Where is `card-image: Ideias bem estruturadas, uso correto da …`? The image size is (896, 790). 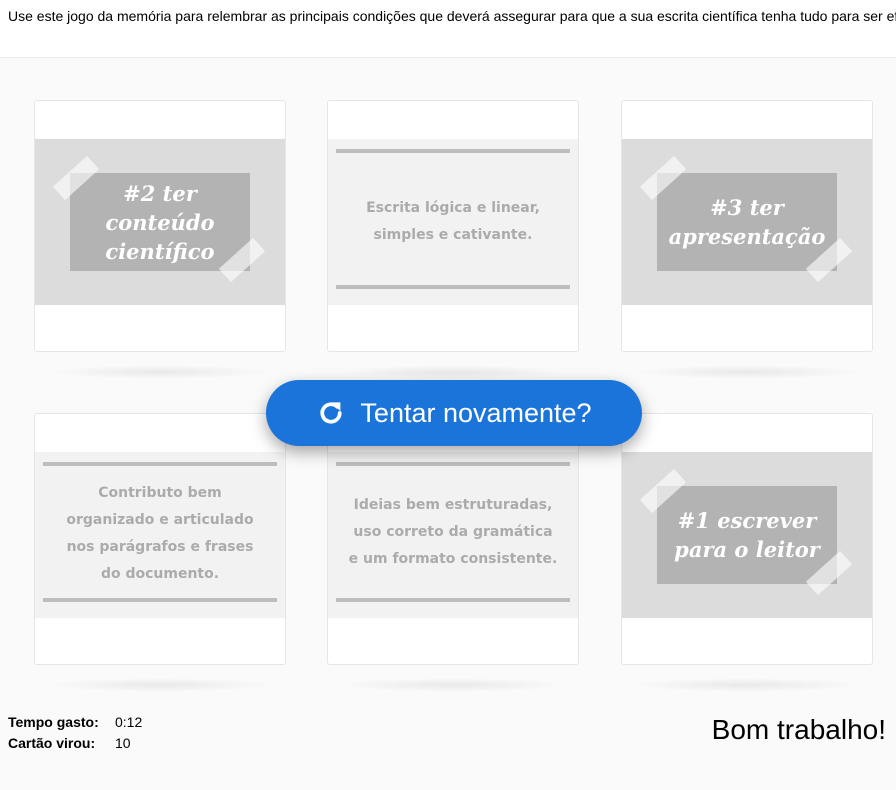
card-image: Ideias bem estruturadas, uso correto da … is located at coordinates (453, 535).